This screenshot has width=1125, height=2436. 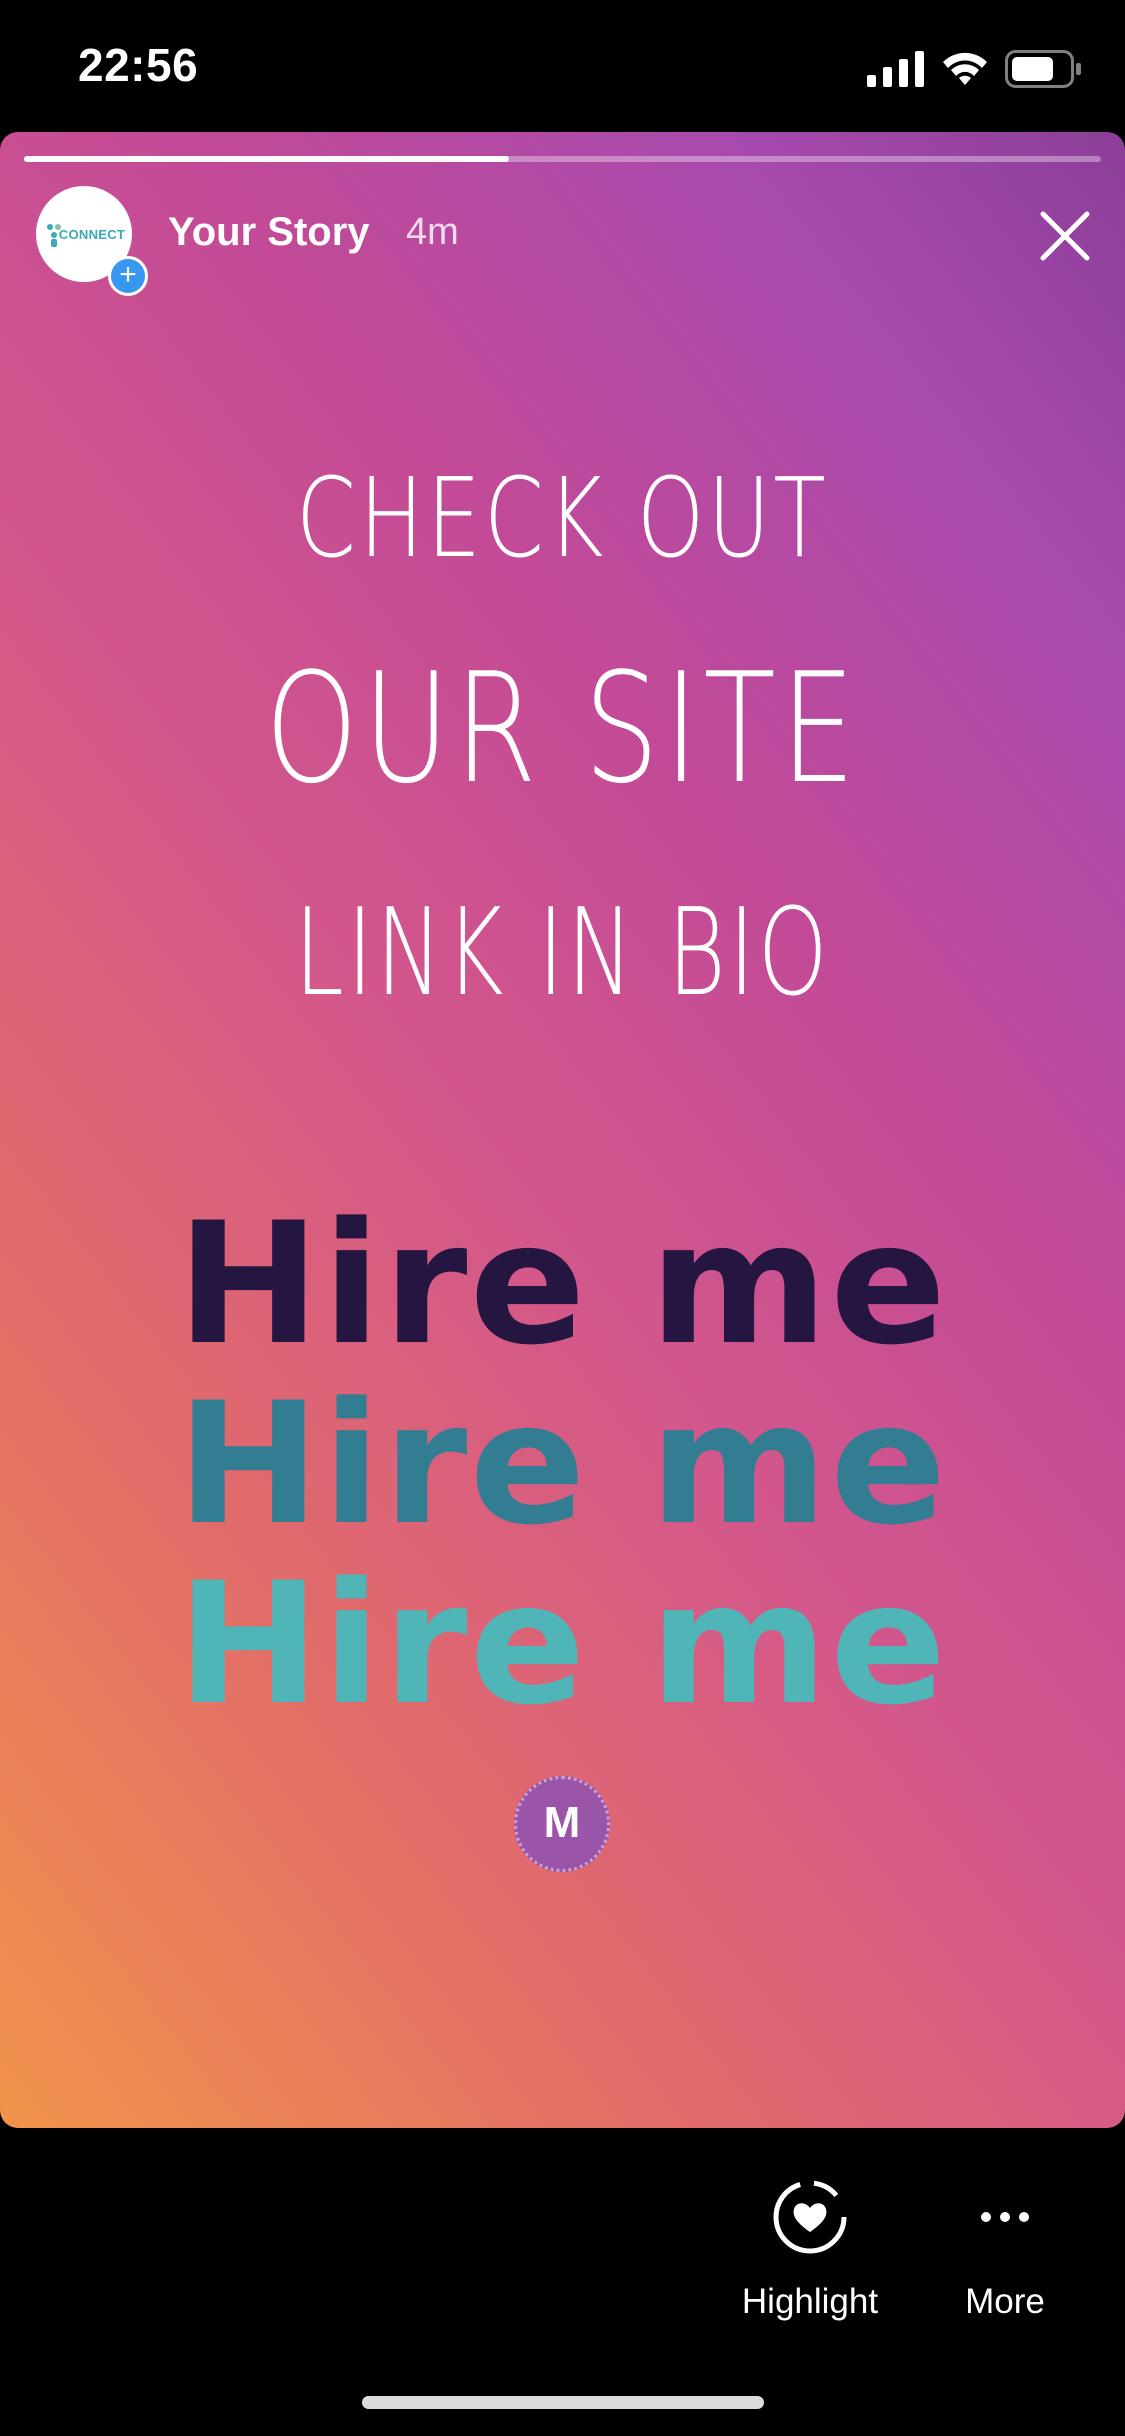 I want to click on highlight-label: Highlight, so click(x=810, y=2301).